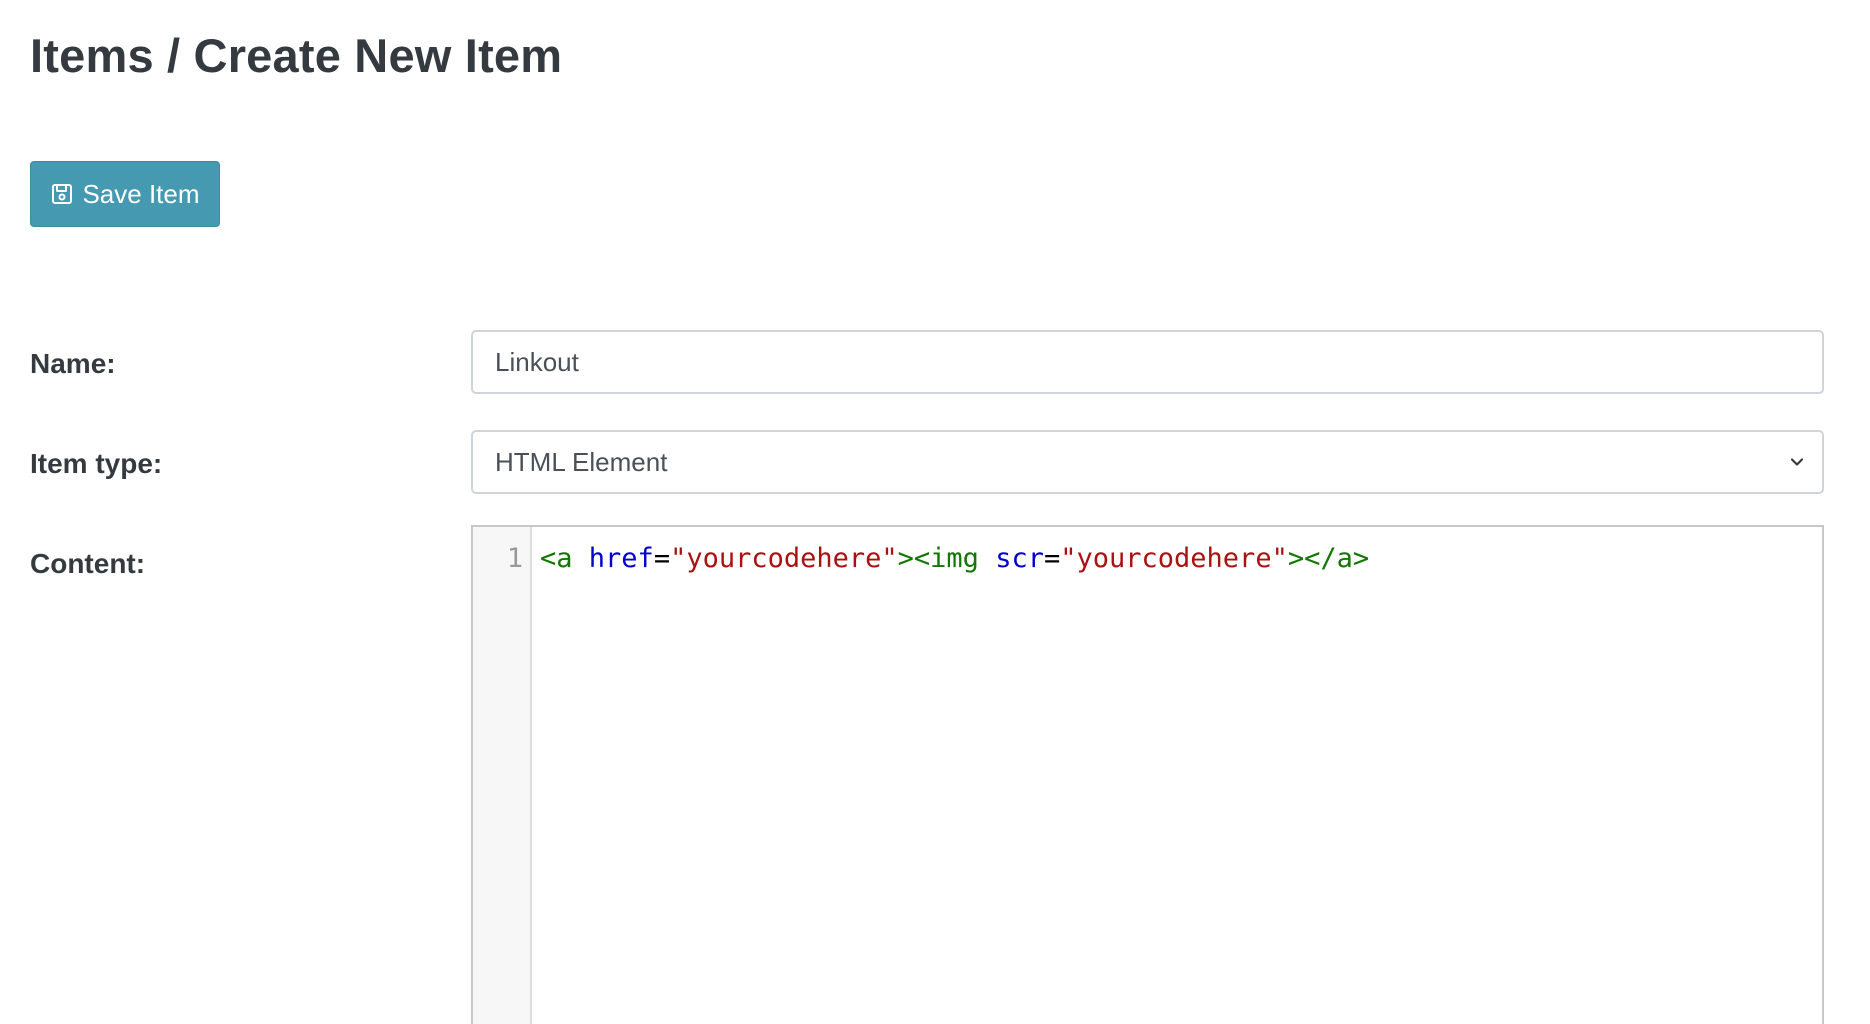 The width and height of the screenshot is (1870, 1024). I want to click on item-type-row: Item type: HTML Element, so click(940, 462).